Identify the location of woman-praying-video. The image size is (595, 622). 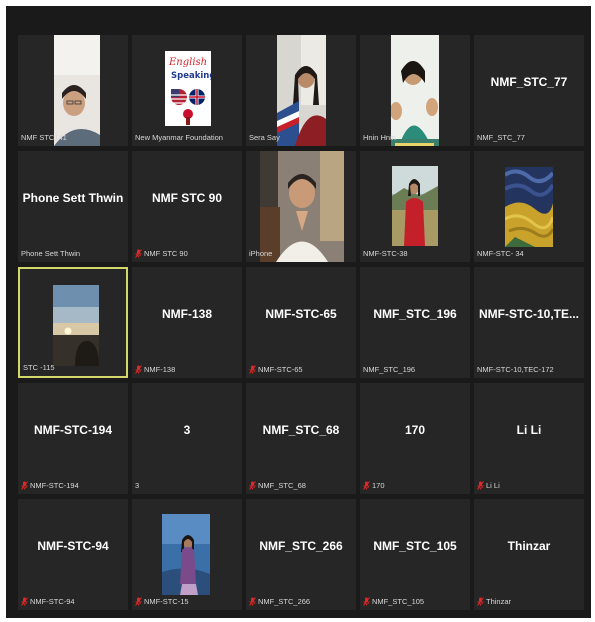
(302, 206).